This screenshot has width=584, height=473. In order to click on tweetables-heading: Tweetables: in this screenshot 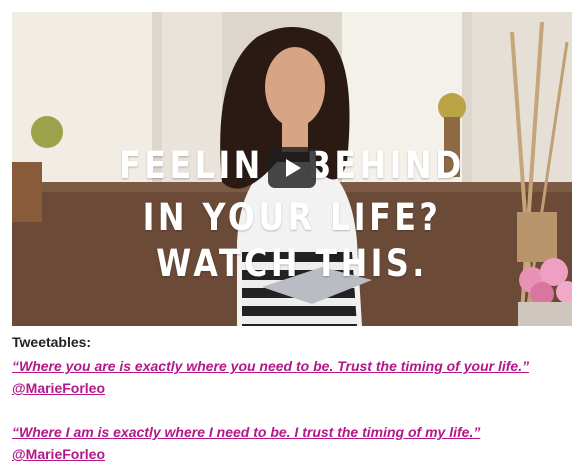, I will do `click(52, 342)`.